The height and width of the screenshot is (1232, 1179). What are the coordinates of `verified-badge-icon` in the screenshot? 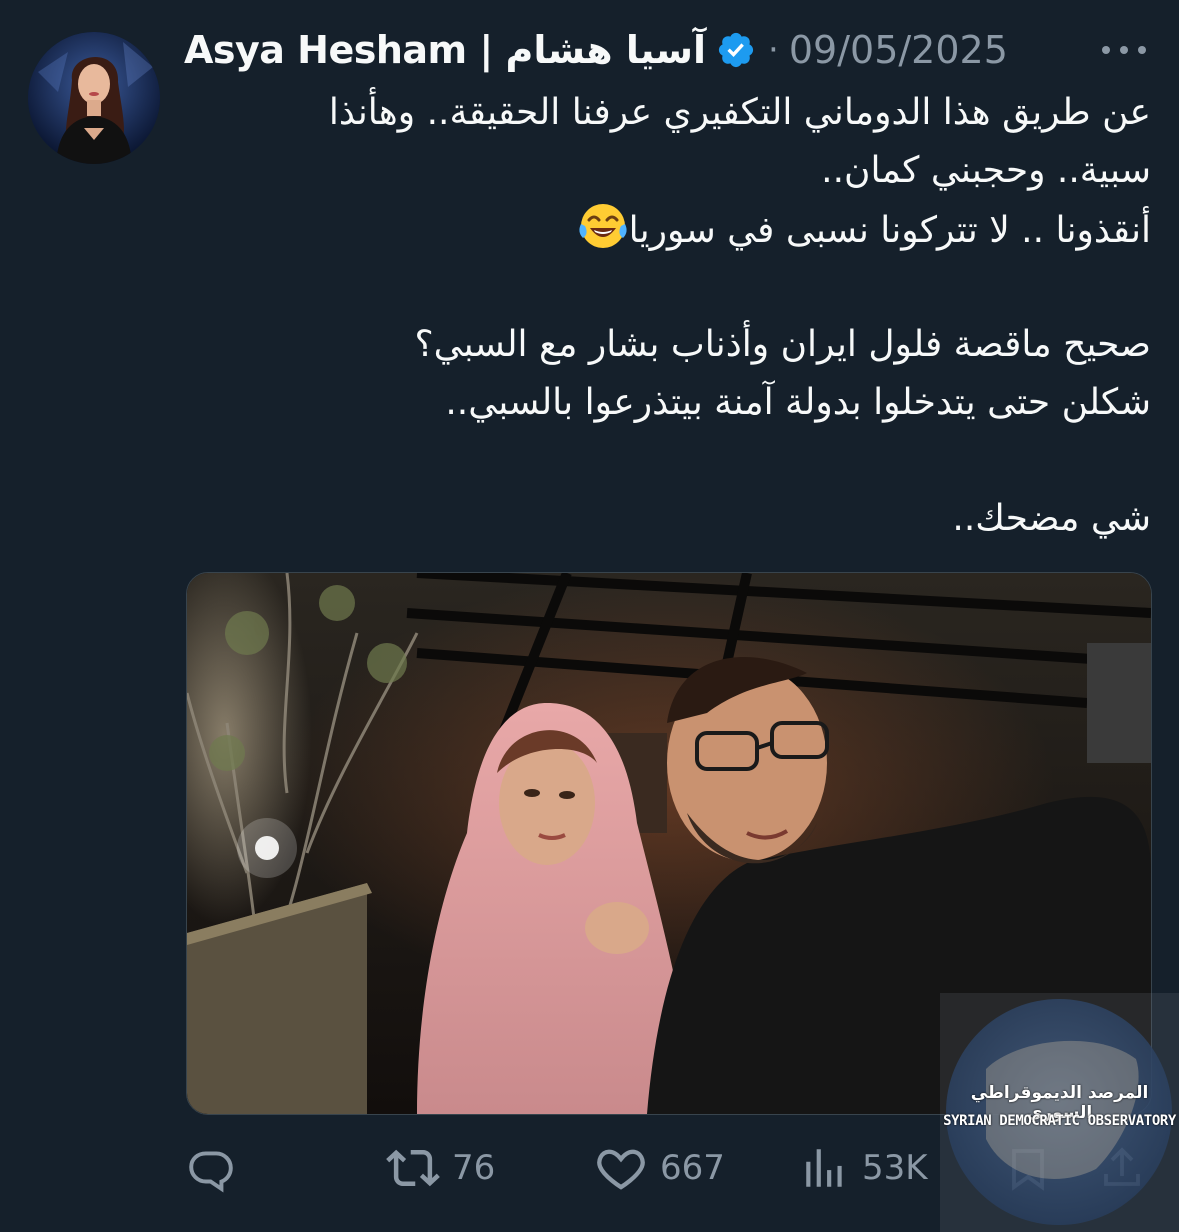 It's located at (736, 50).